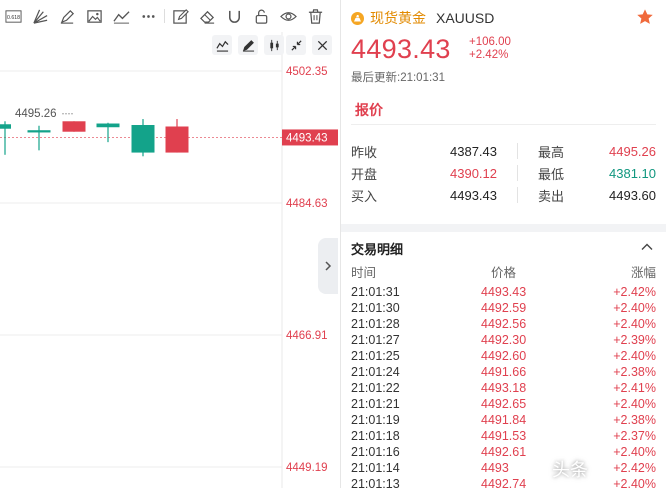 The height and width of the screenshot is (488, 666). I want to click on quote-row: 买入 4493.43 卖出 4493.60, so click(504, 195).